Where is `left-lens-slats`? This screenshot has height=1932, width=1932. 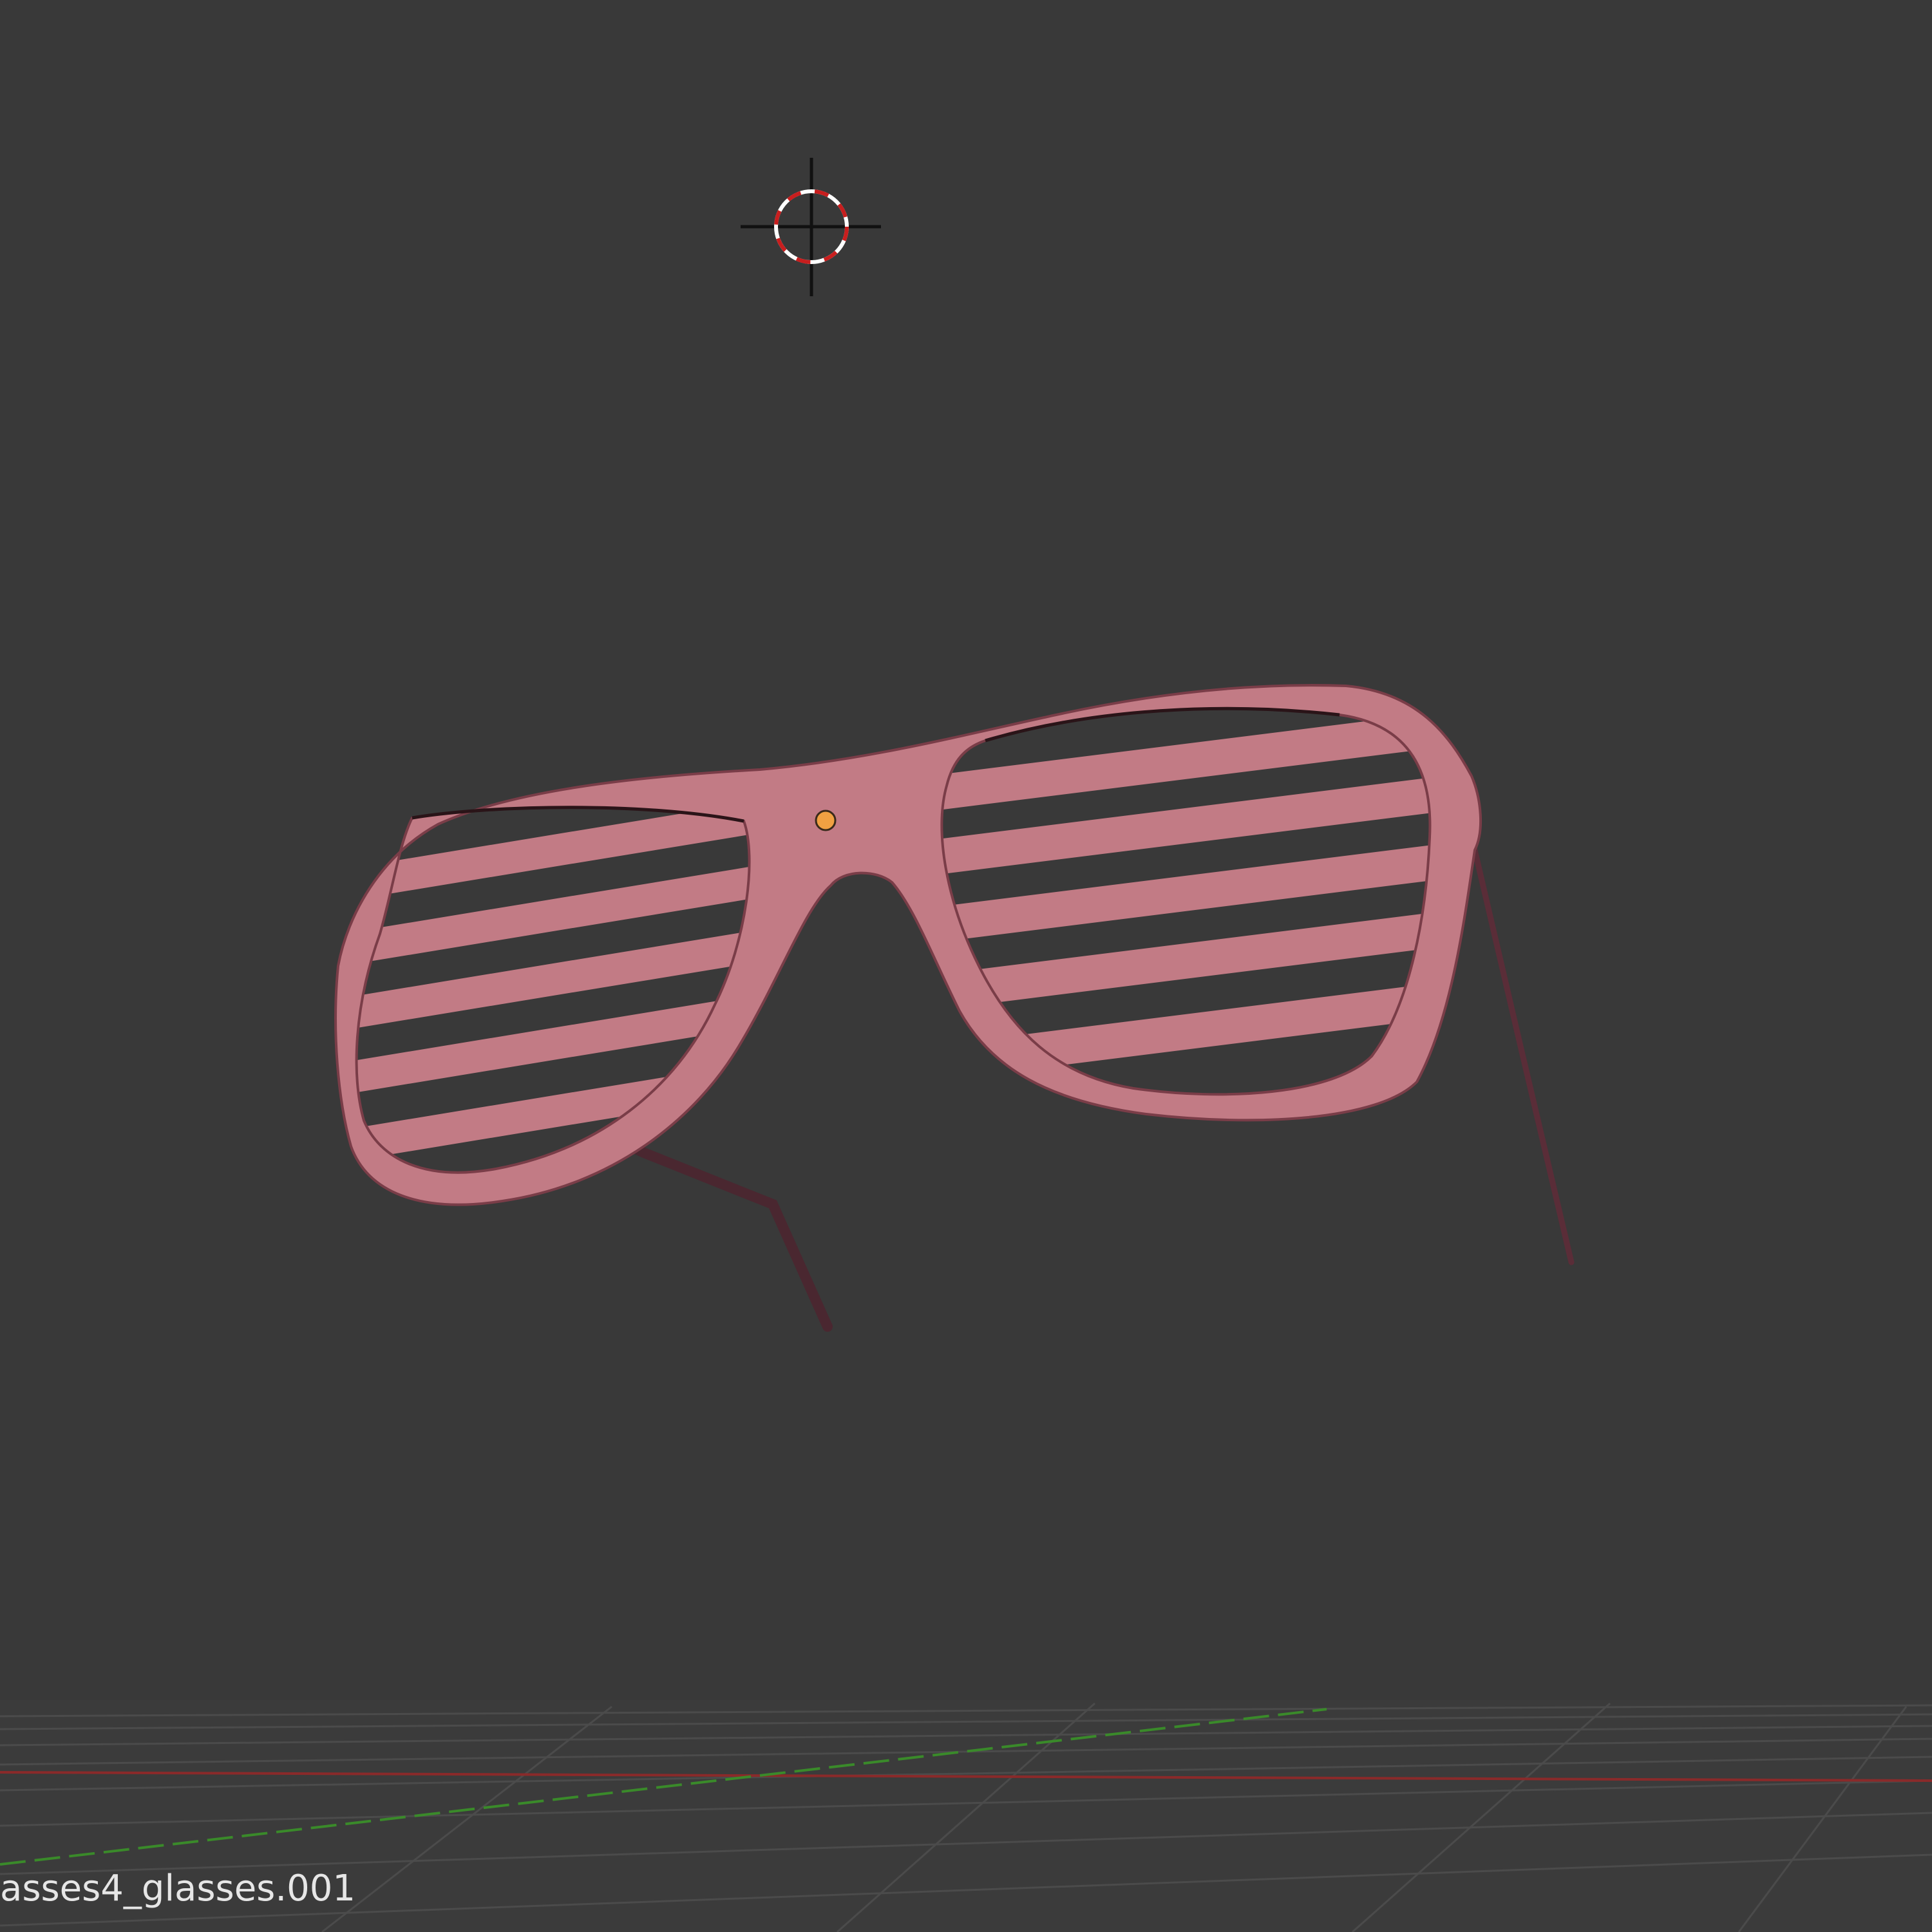
left-lens-slats is located at coordinates (553, 990).